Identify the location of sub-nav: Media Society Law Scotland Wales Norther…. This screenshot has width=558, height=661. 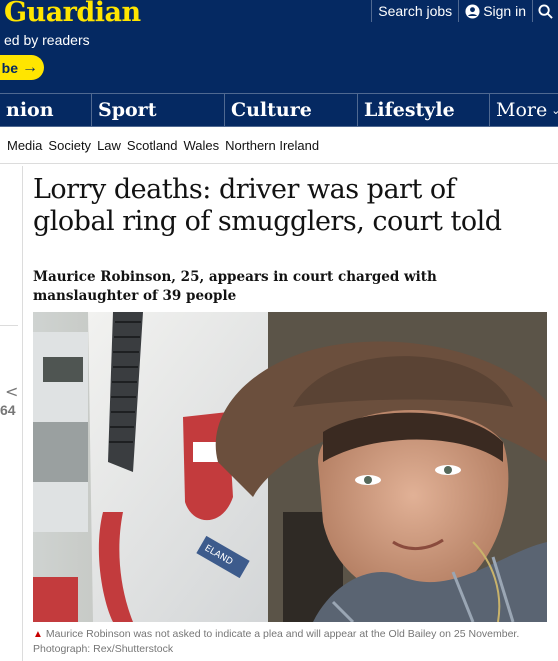
(279, 146).